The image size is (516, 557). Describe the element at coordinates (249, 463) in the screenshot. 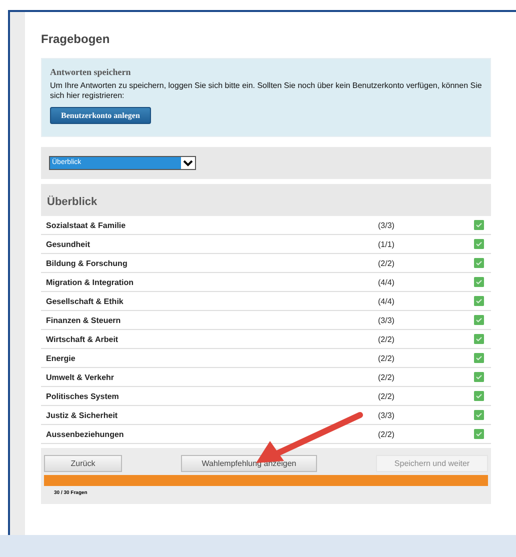

I see `nav-button: Wahlempfehlung anzeigen` at that location.